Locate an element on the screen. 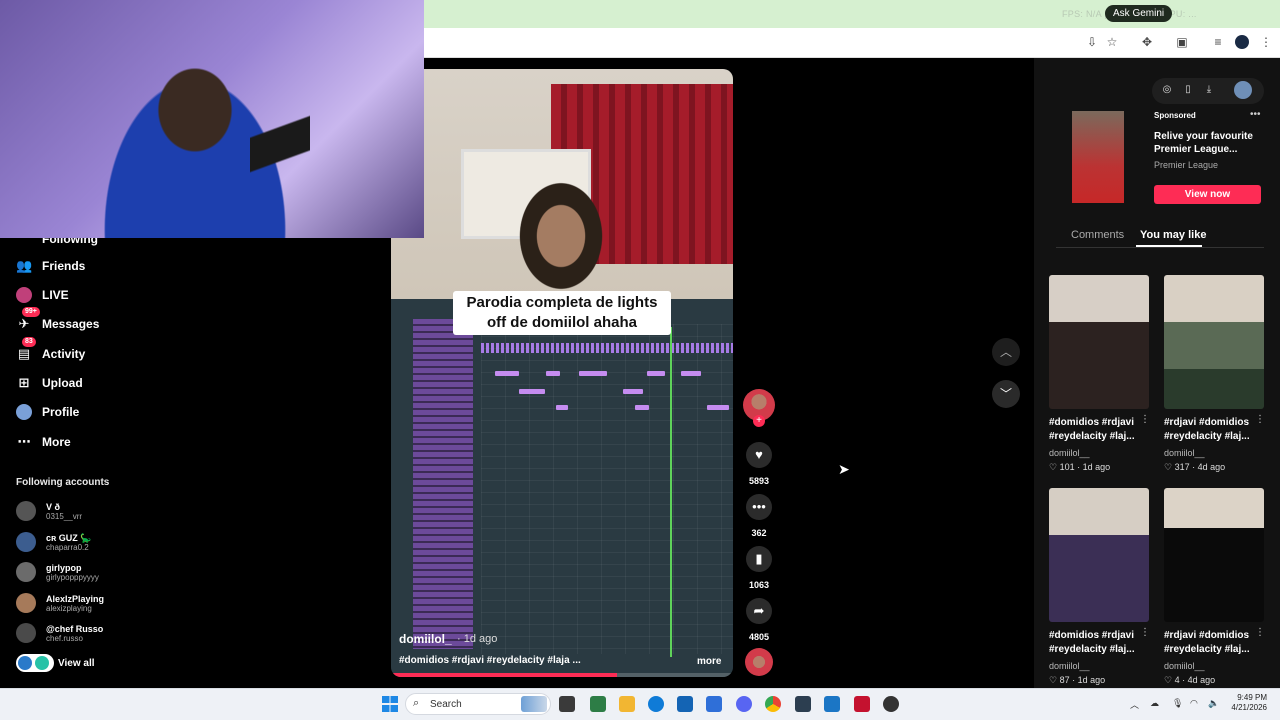  tab-you-may-like: You may like is located at coordinates (1173, 235).